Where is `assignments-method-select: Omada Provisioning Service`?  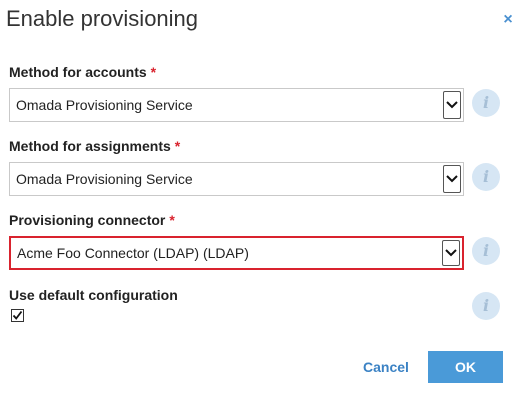 assignments-method-select: Omada Provisioning Service is located at coordinates (236, 179).